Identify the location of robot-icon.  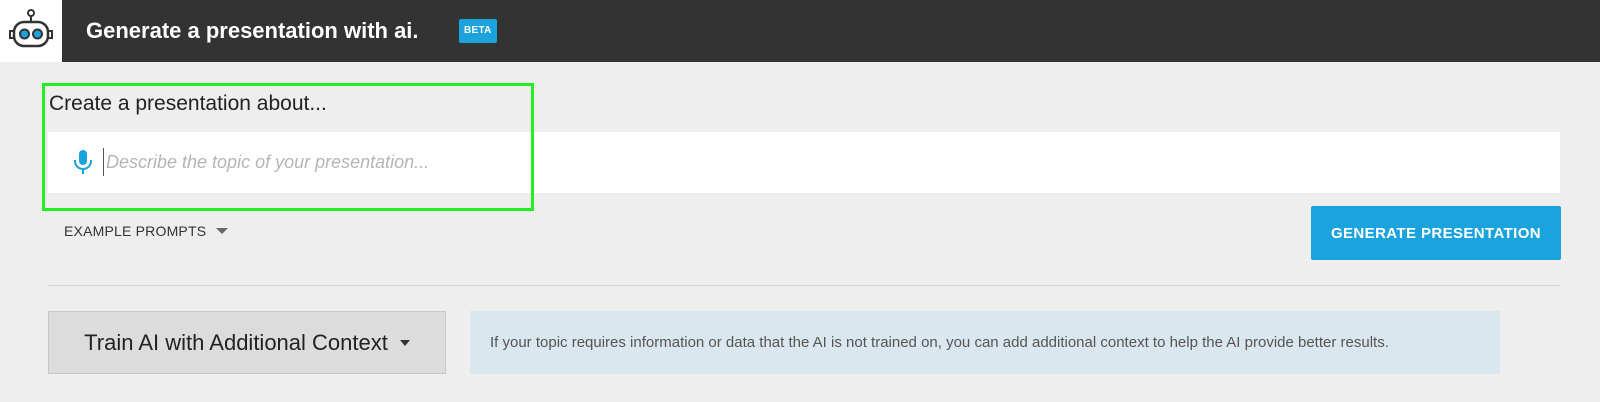
(31, 31).